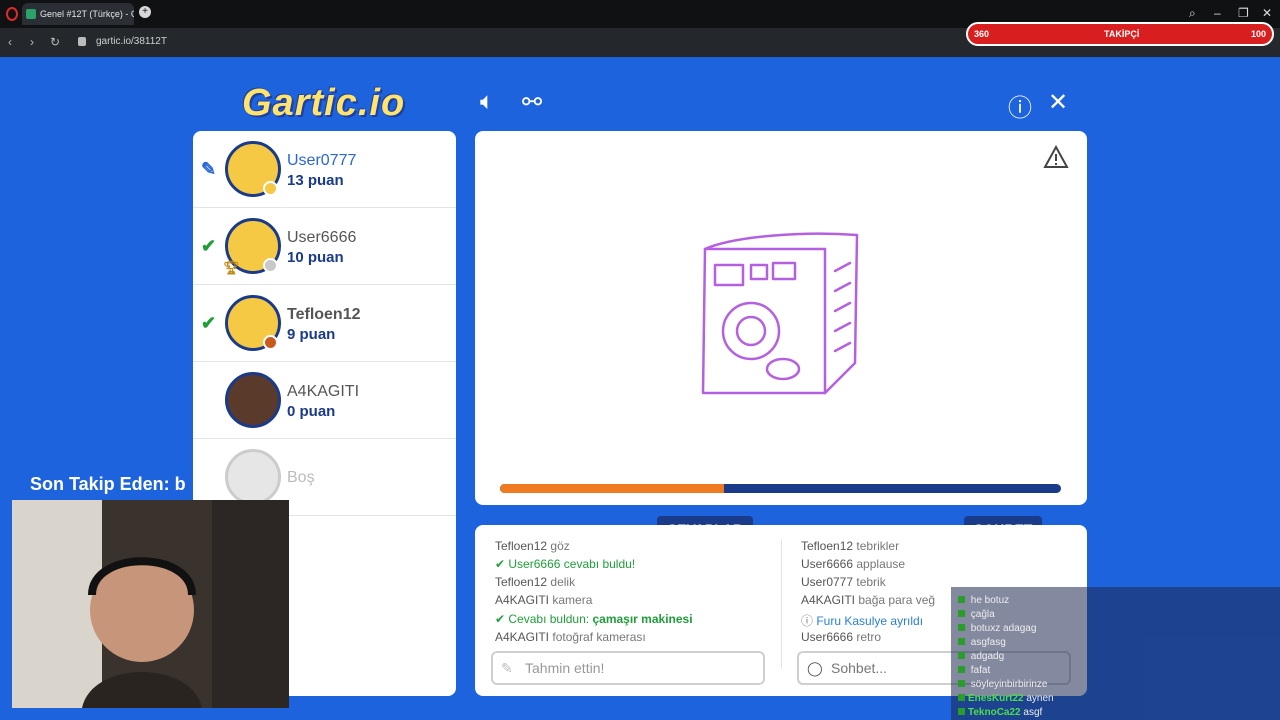 The height and width of the screenshot is (720, 1280). I want to click on favicon-icon, so click(31, 14).